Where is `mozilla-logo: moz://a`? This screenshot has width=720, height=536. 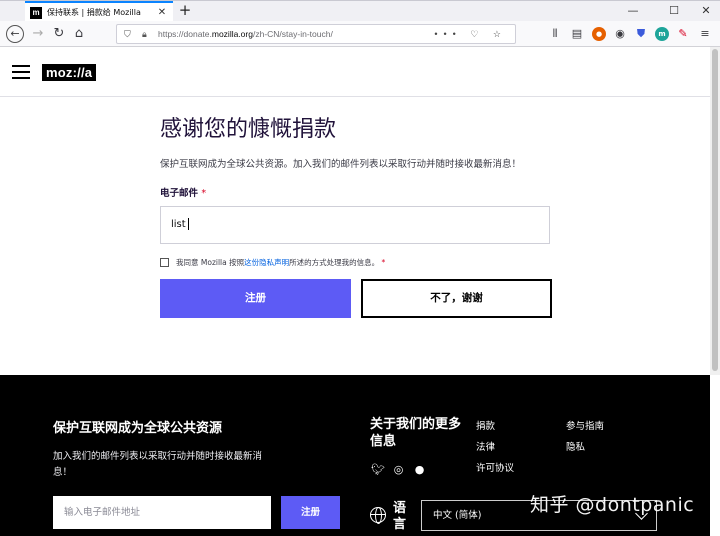
mozilla-logo: moz://a is located at coordinates (69, 72).